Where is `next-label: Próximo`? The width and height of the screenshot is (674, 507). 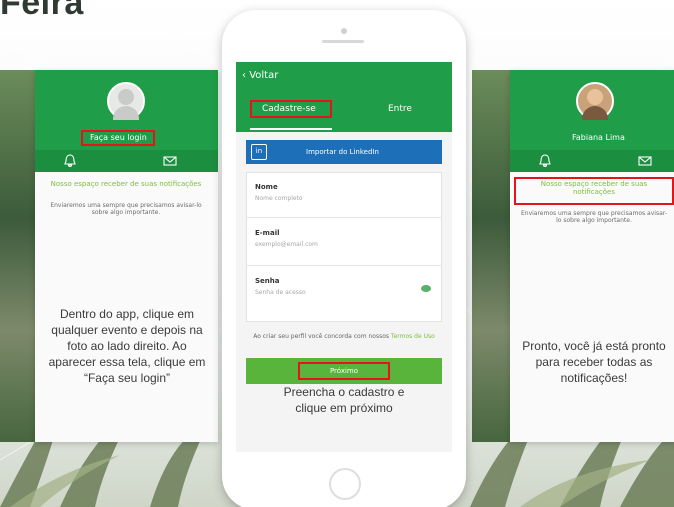
next-label: Próximo is located at coordinates (344, 371).